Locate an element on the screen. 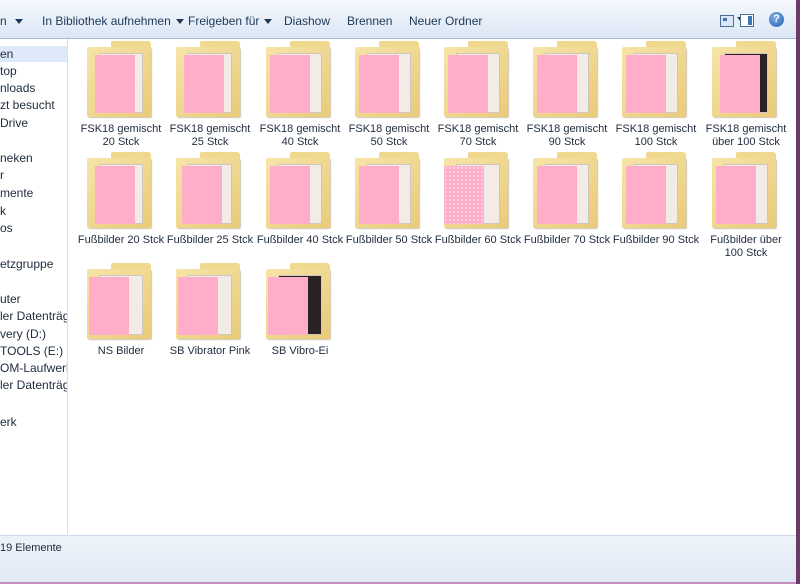  folder-name: FSK18 gemischt 25 Stck is located at coordinates (210, 136).